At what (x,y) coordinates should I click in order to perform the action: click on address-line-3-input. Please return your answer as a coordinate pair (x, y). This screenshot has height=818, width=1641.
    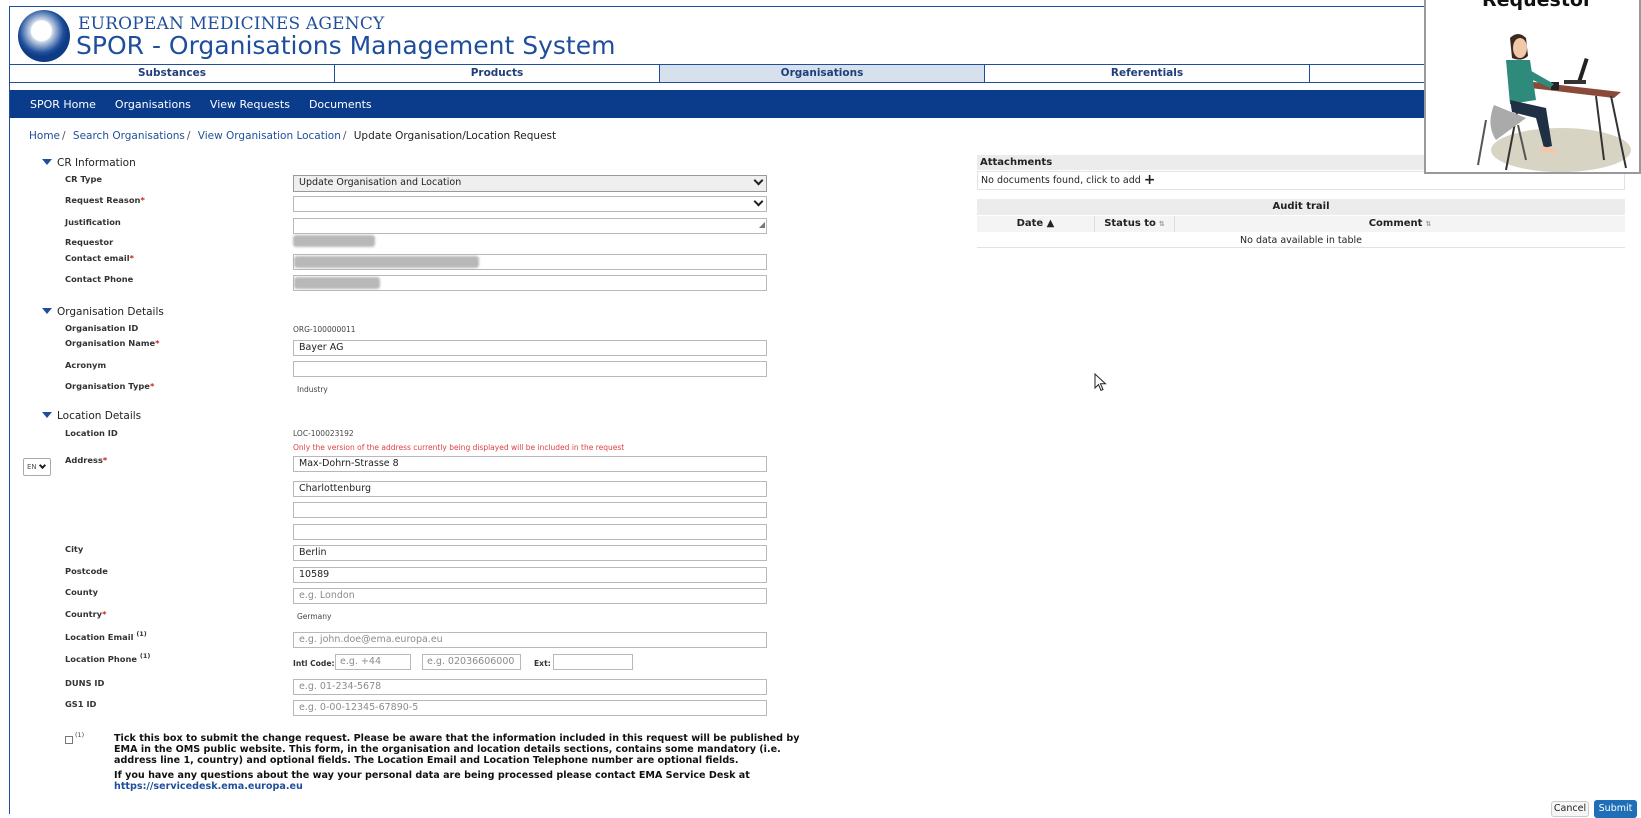
    Looking at the image, I should click on (530, 510).